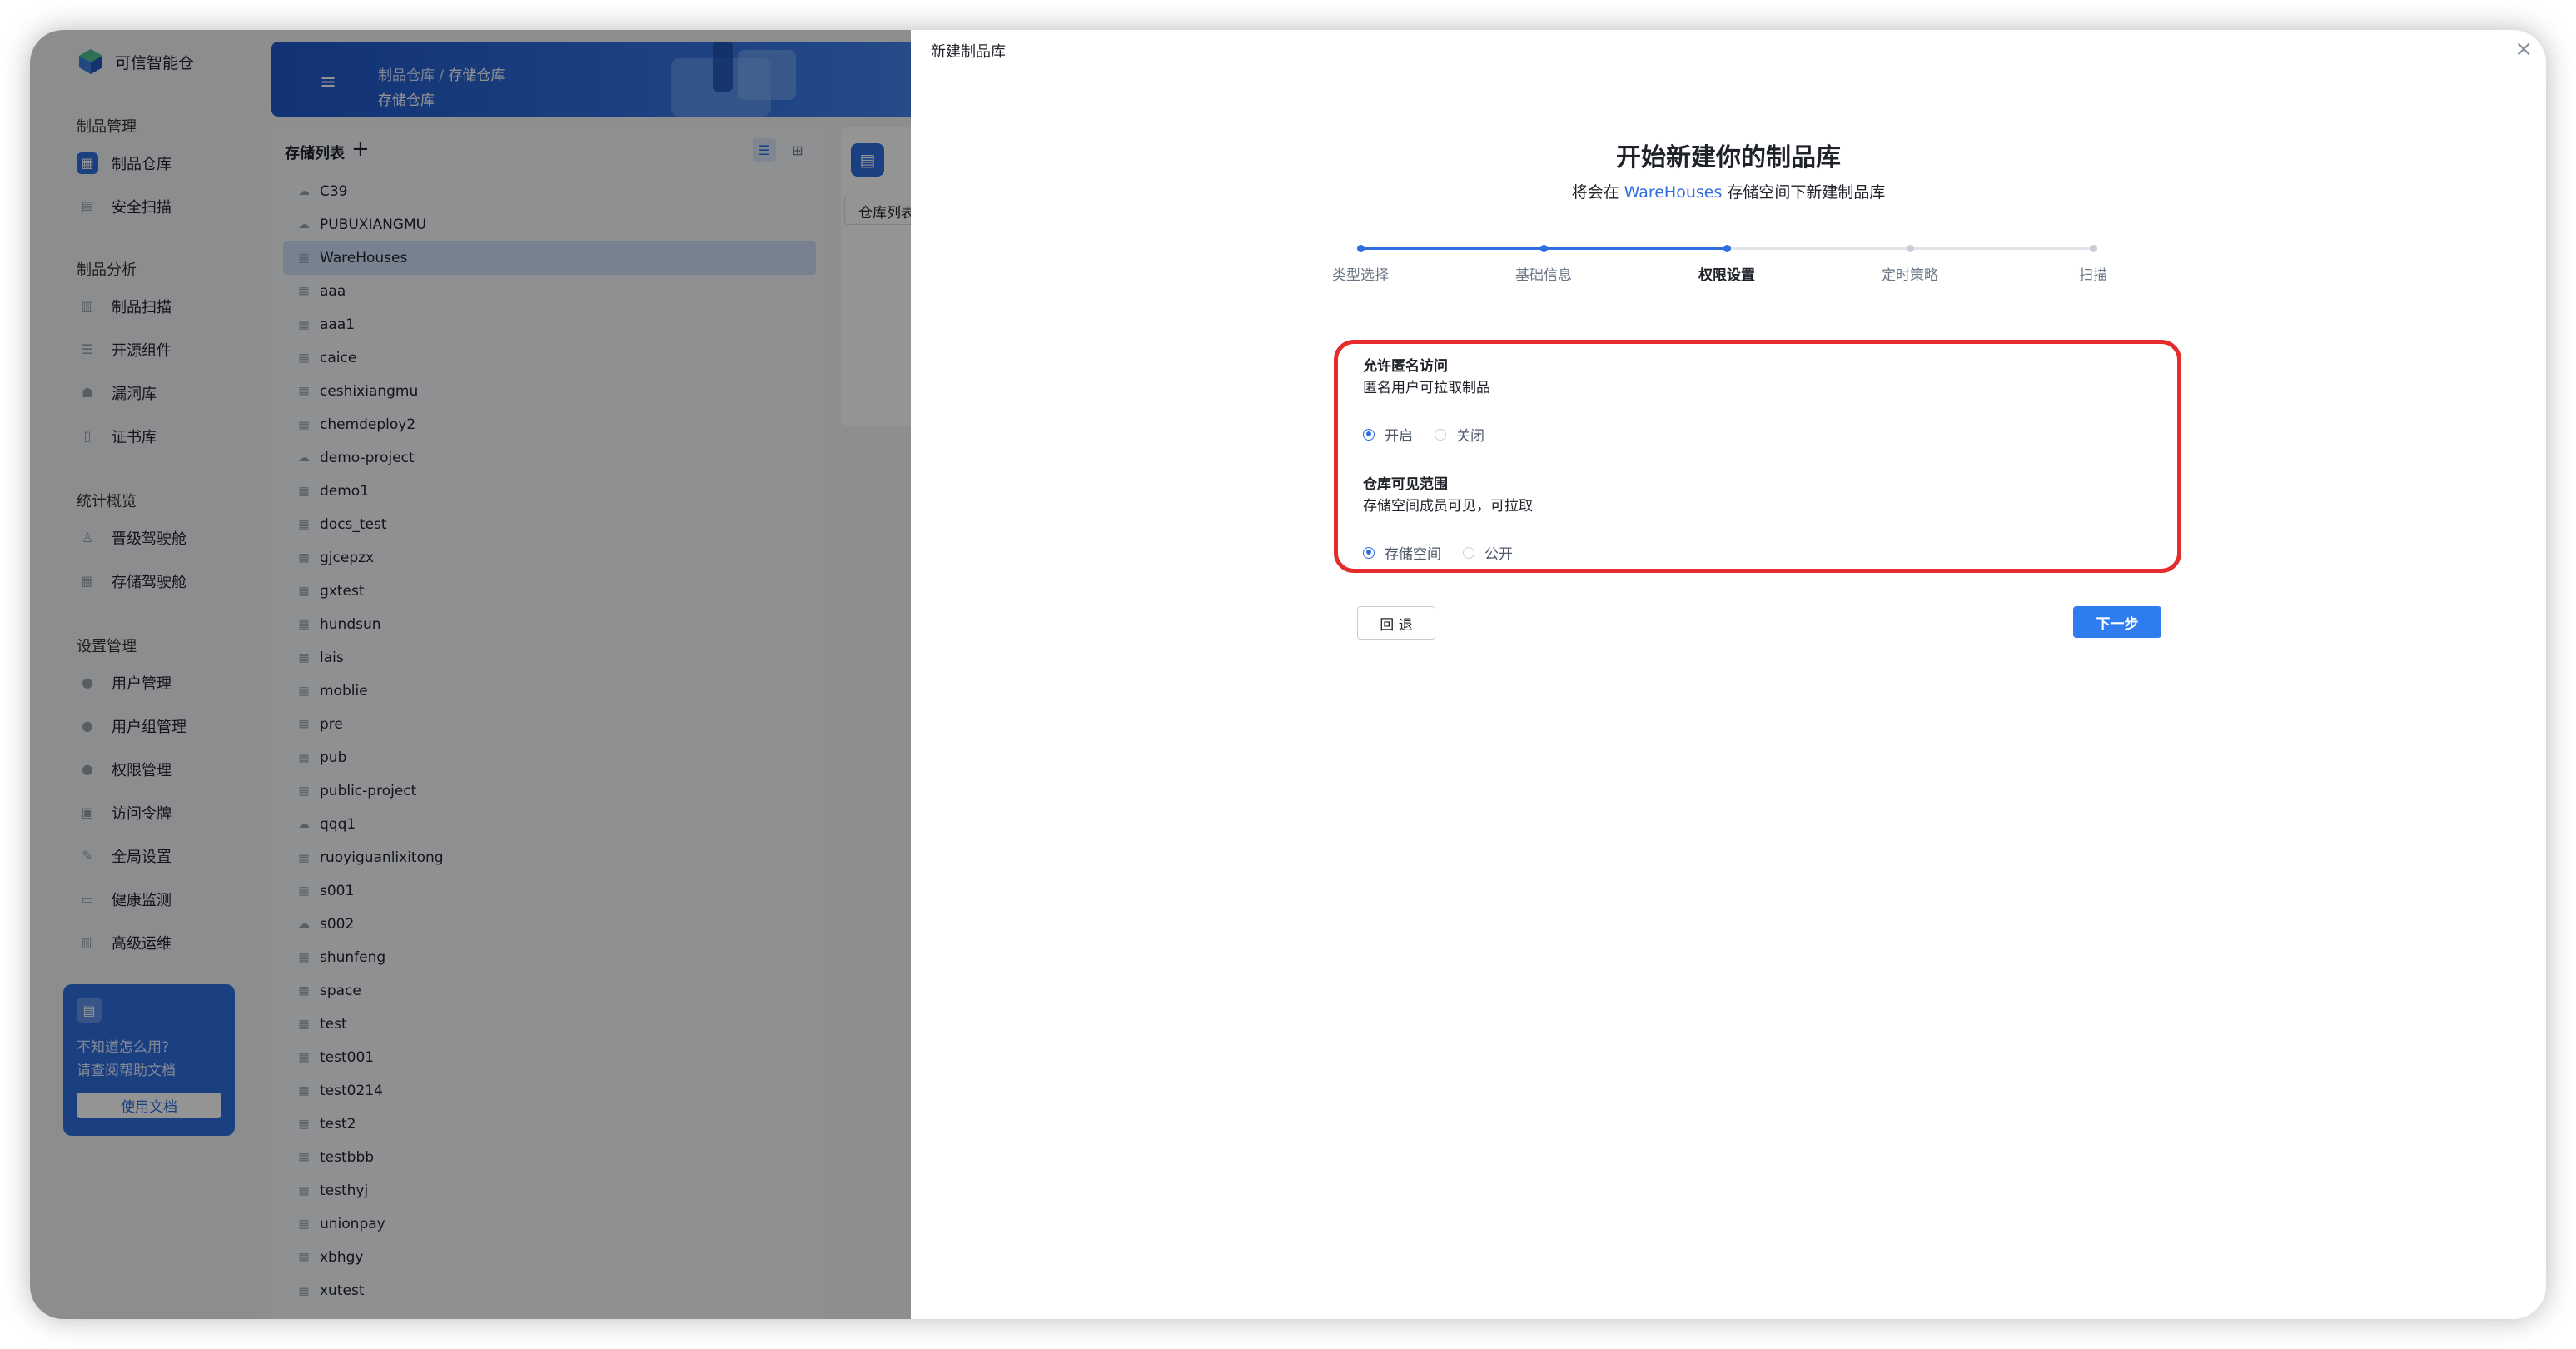  What do you see at coordinates (1498, 552) in the screenshot?
I see `radio-label: 公开` at bounding box center [1498, 552].